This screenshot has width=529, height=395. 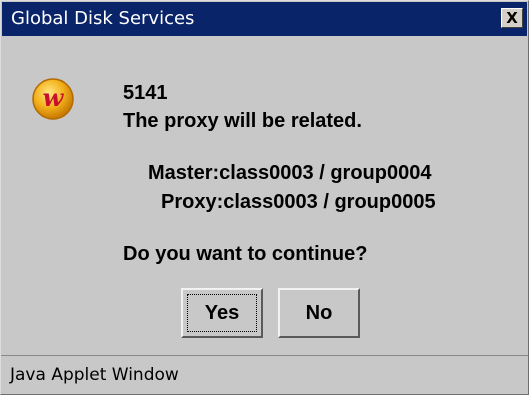 I want to click on message-text: The proxy will be related., so click(x=242, y=121).